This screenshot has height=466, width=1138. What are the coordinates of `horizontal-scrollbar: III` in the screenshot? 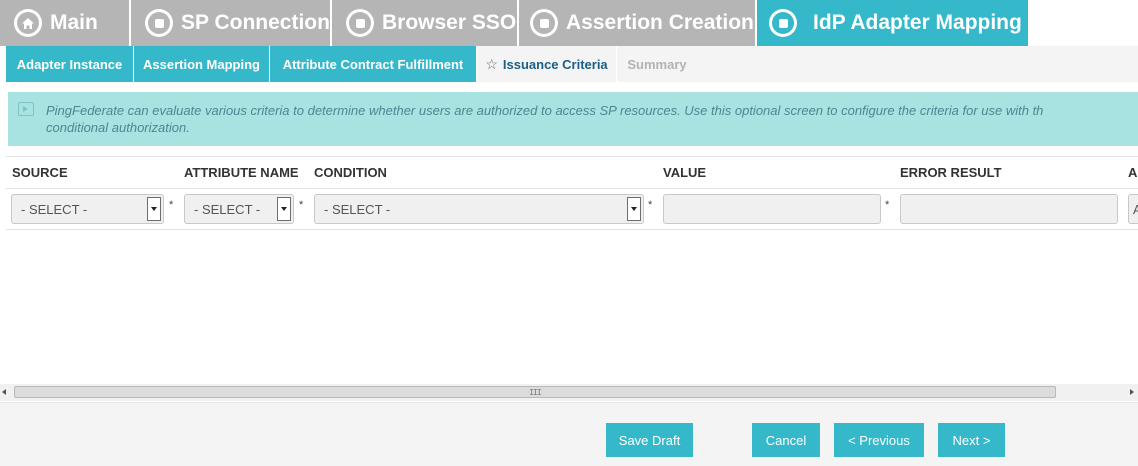 It's located at (569, 392).